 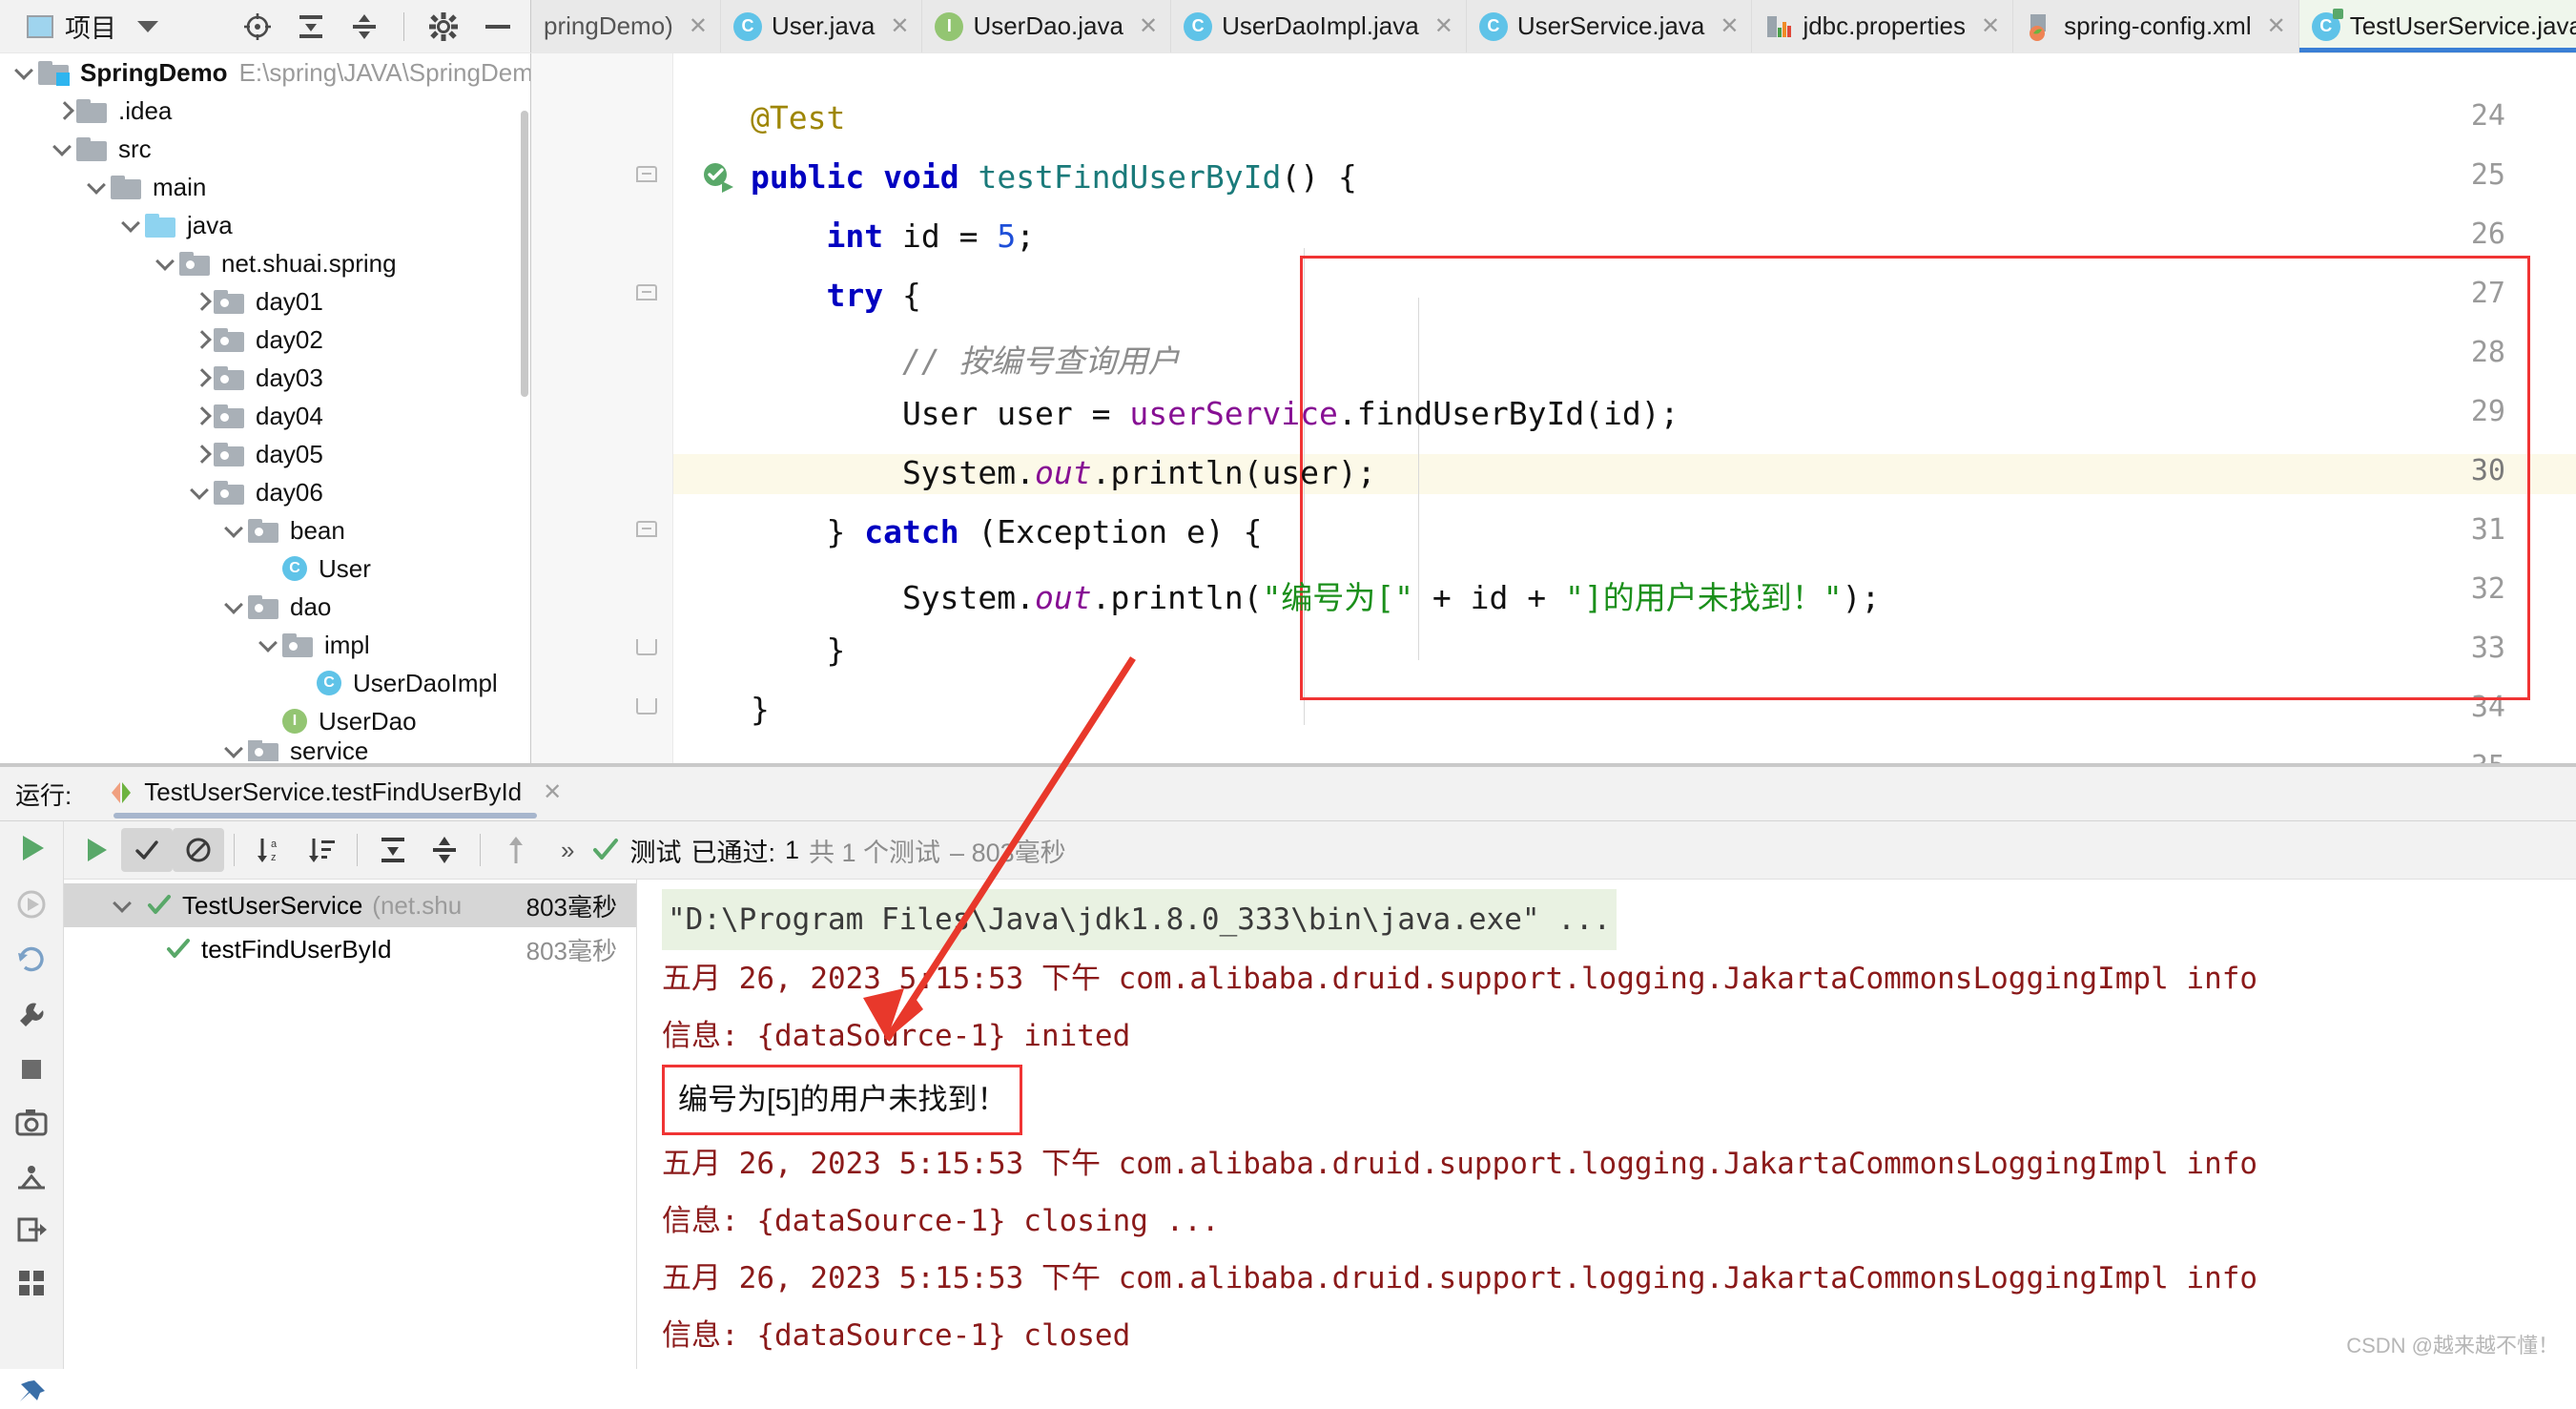 I want to click on tree-node-dao: dao, so click(x=265, y=607).